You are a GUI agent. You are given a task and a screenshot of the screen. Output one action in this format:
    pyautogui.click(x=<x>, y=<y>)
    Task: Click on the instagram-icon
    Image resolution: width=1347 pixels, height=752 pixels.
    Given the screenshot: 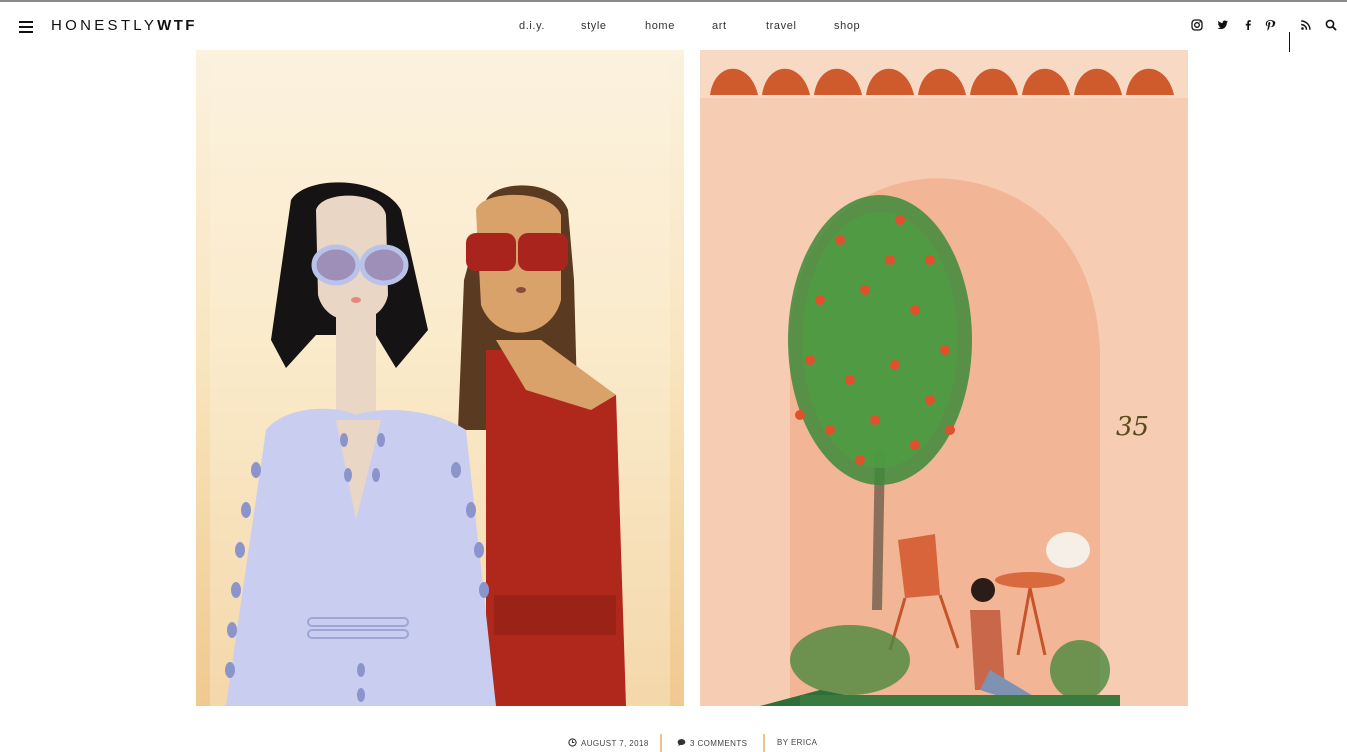 What is the action you would take?
    pyautogui.click(x=1198, y=25)
    